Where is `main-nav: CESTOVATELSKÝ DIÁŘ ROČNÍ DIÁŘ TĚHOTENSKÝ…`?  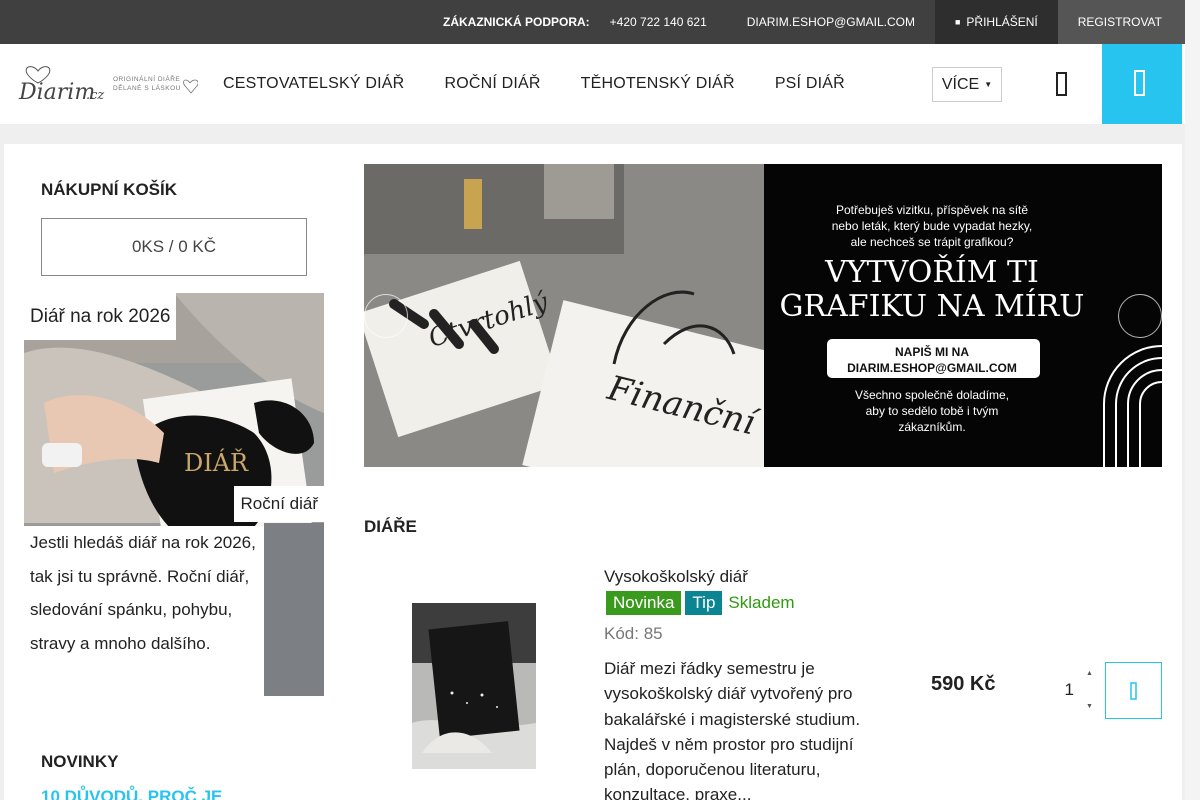
main-nav: CESTOVATELSKÝ DIÁŘ ROČNÍ DIÁŘ TĚHOTENSKÝ… is located at coordinates (534, 84).